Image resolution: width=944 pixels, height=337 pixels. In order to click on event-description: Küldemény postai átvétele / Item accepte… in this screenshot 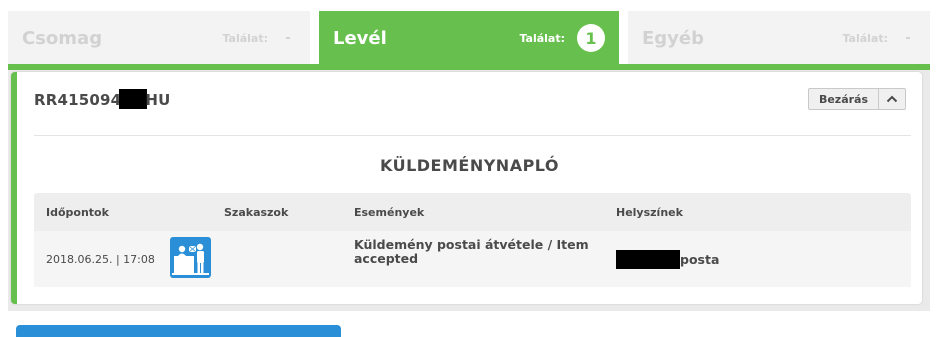, I will do `click(471, 251)`.